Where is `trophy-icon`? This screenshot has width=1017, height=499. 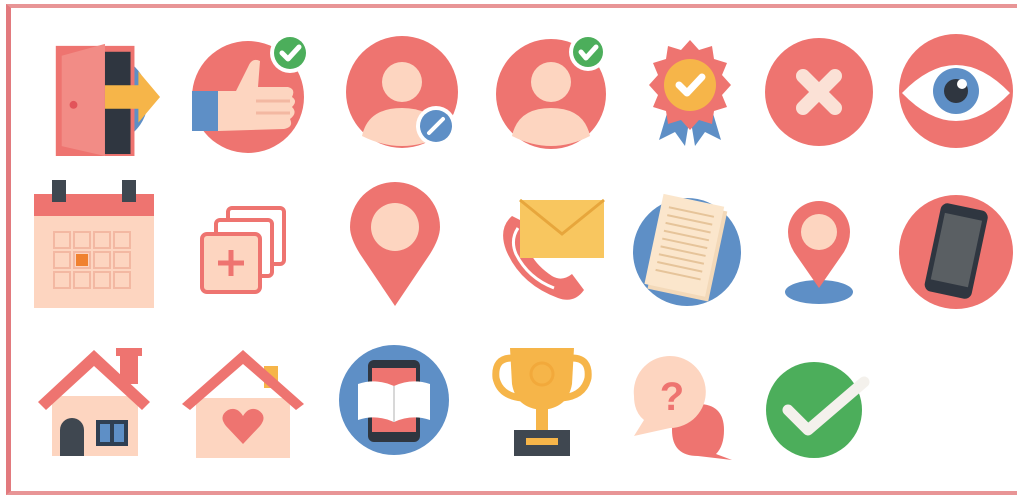
trophy-icon is located at coordinates (542, 401).